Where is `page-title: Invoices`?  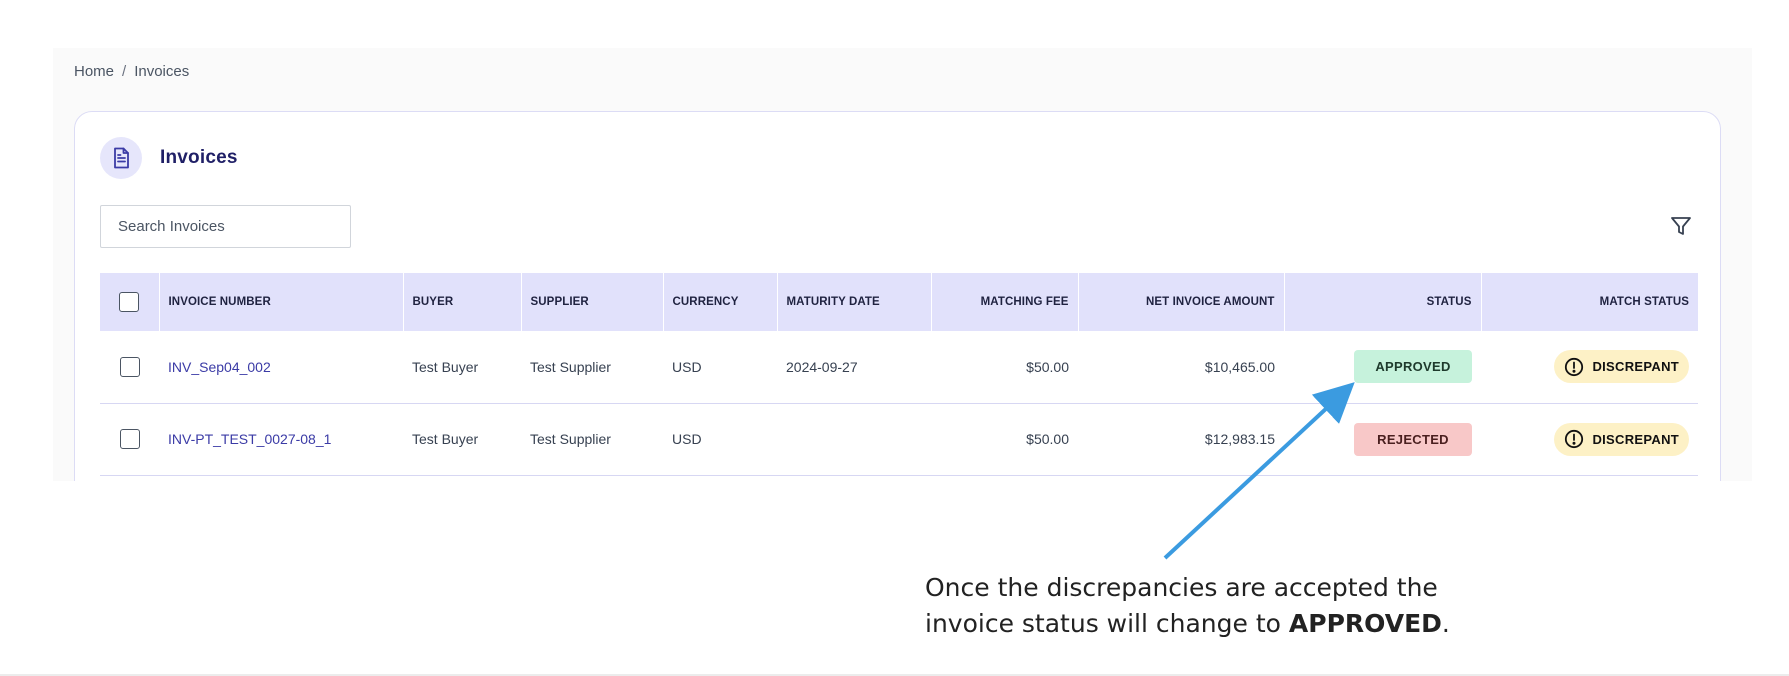
page-title: Invoices is located at coordinates (199, 157).